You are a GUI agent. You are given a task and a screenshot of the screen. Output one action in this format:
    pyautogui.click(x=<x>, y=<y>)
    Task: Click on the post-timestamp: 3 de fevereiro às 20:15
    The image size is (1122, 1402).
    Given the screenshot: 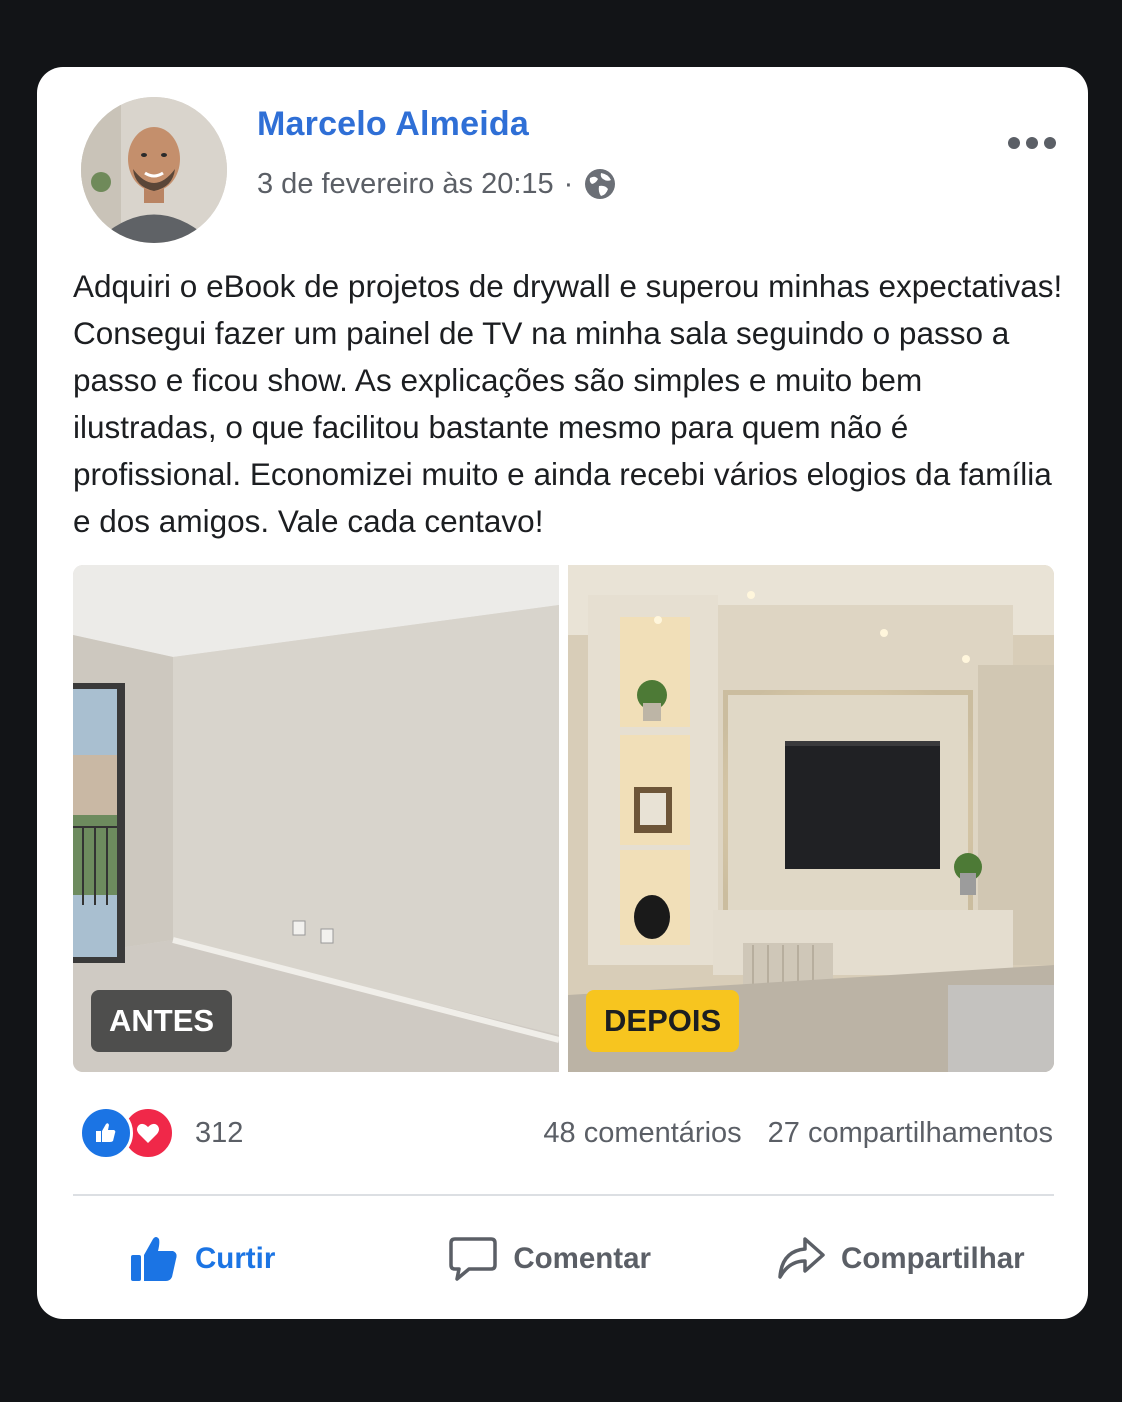 What is the action you would take?
    pyautogui.click(x=405, y=184)
    